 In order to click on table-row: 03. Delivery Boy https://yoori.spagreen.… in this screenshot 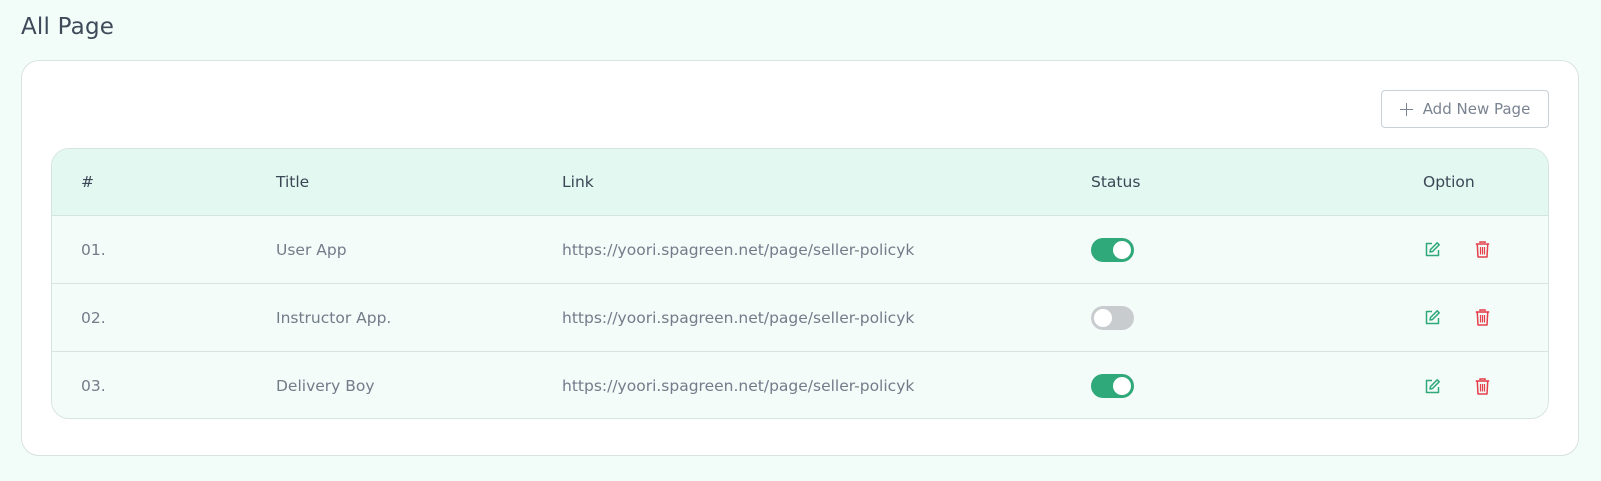, I will do `click(800, 385)`.